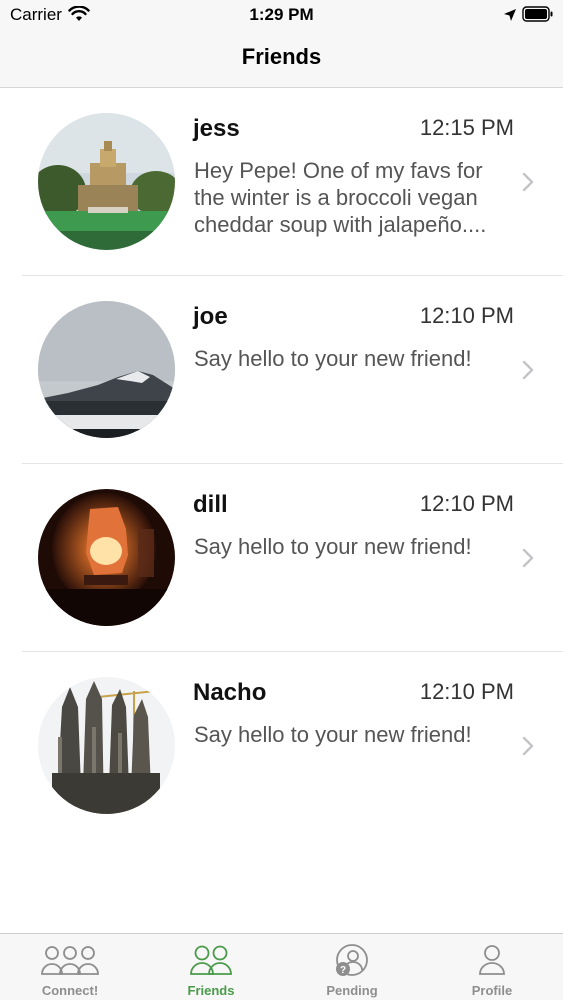 The image size is (563, 1000). I want to click on friend-name: joe, so click(210, 316).